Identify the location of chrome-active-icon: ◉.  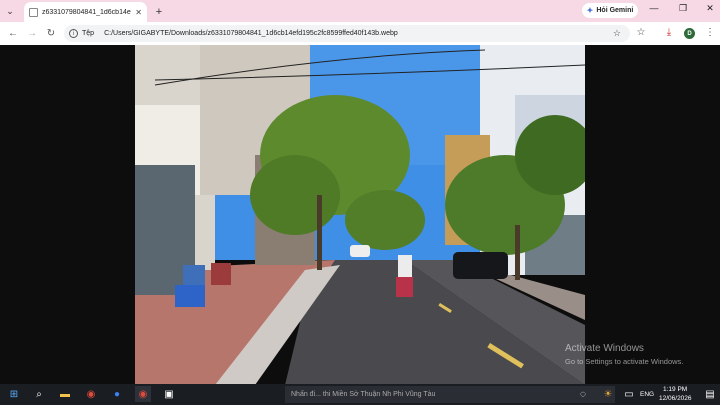
(143, 394).